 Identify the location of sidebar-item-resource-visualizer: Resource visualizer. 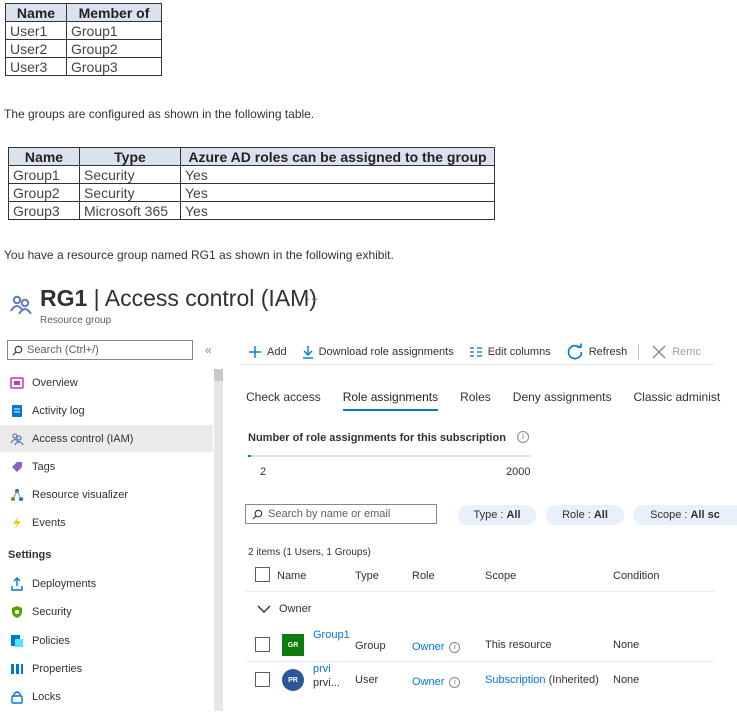
(106, 494).